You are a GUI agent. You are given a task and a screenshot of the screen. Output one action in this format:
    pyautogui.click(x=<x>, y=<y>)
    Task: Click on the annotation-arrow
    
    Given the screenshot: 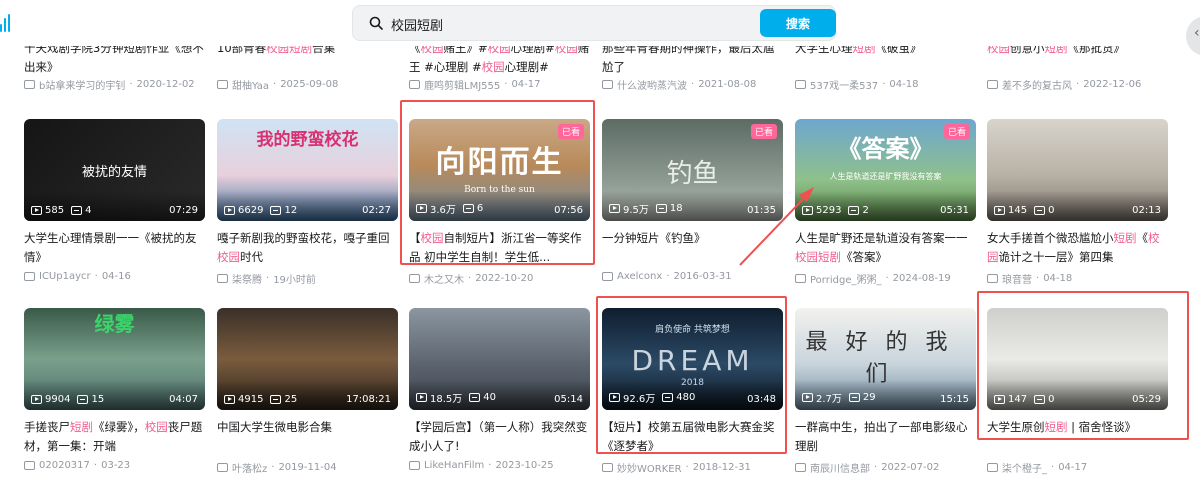 What is the action you would take?
    pyautogui.click(x=776, y=226)
    